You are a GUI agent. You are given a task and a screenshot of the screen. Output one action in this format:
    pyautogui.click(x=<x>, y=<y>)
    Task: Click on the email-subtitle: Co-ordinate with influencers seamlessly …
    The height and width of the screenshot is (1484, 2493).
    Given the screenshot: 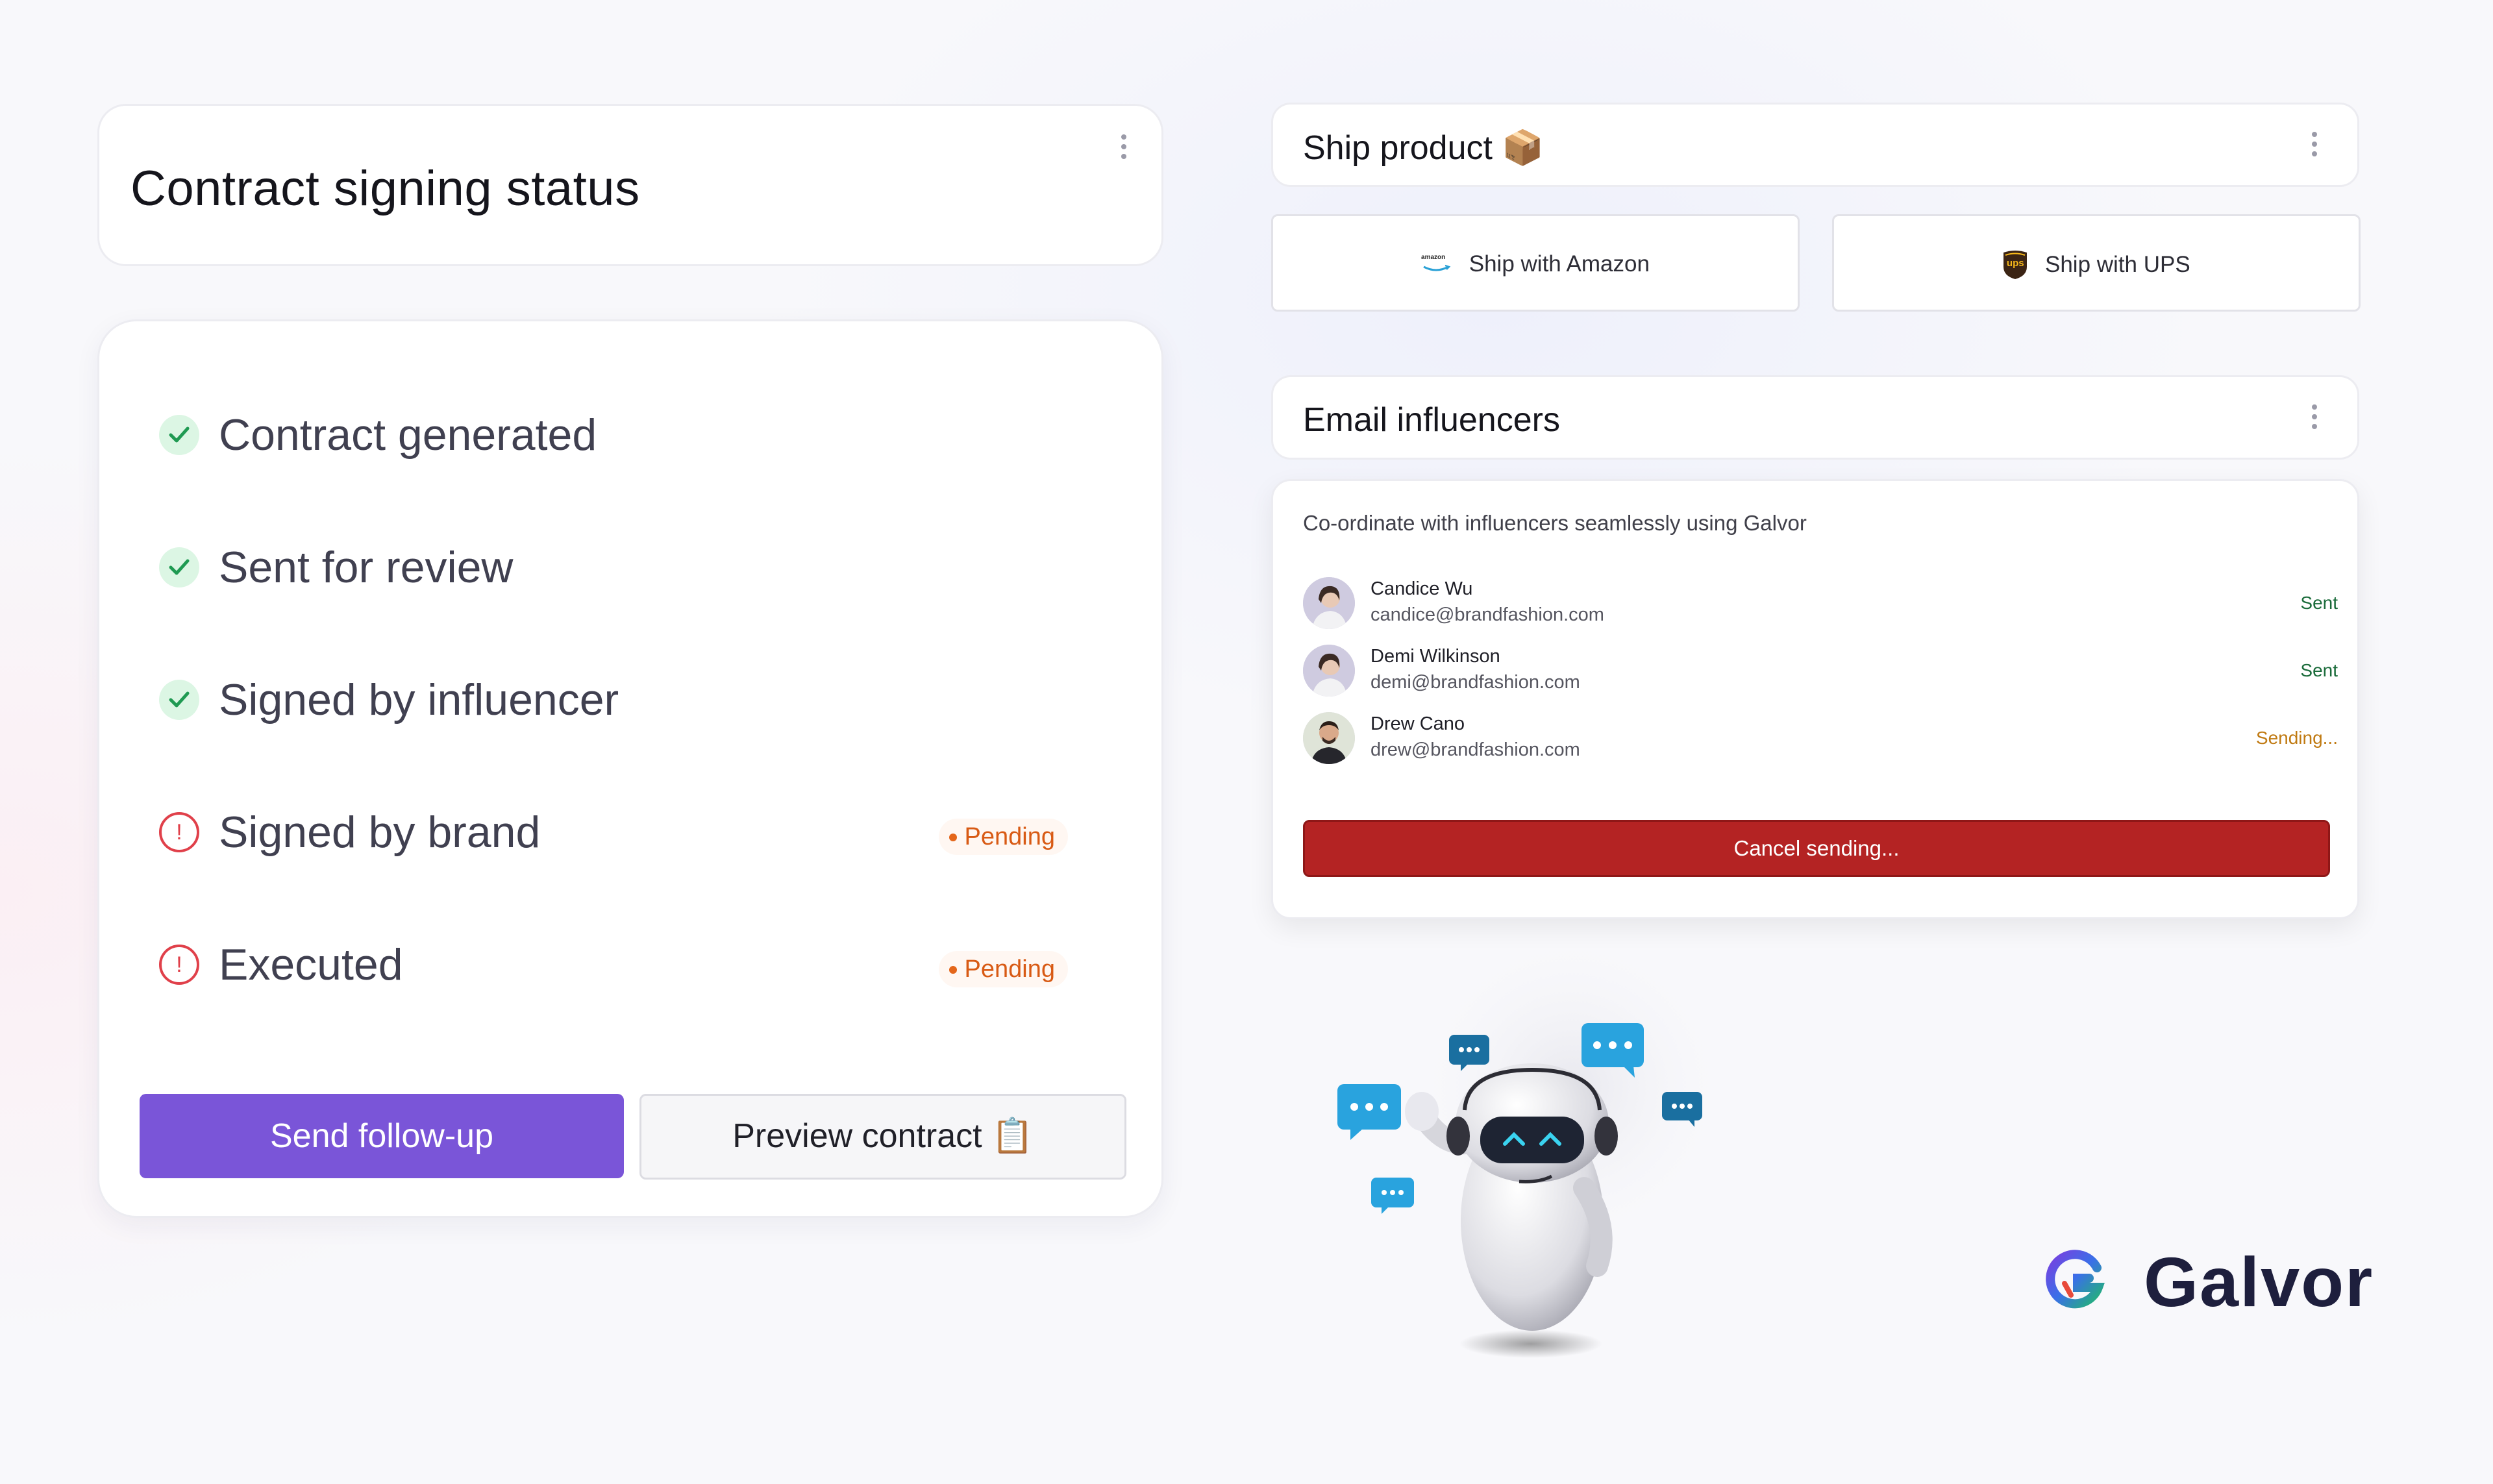 What is the action you would take?
    pyautogui.click(x=1555, y=523)
    